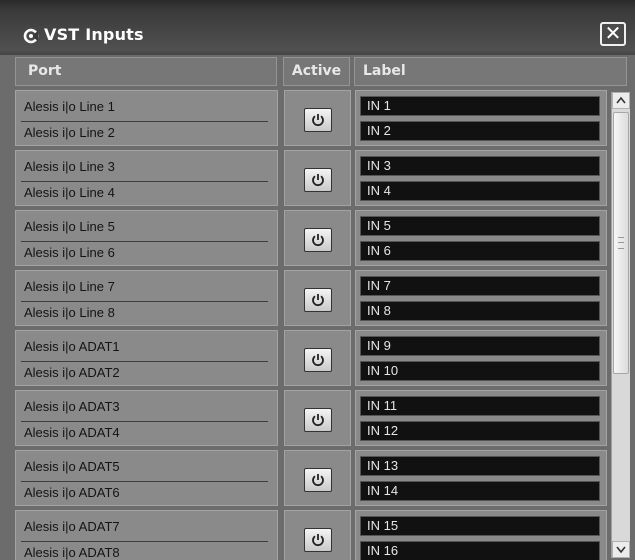 Image resolution: width=635 pixels, height=560 pixels. I want to click on port-name: Alesis i|o ADAT3, so click(72, 406).